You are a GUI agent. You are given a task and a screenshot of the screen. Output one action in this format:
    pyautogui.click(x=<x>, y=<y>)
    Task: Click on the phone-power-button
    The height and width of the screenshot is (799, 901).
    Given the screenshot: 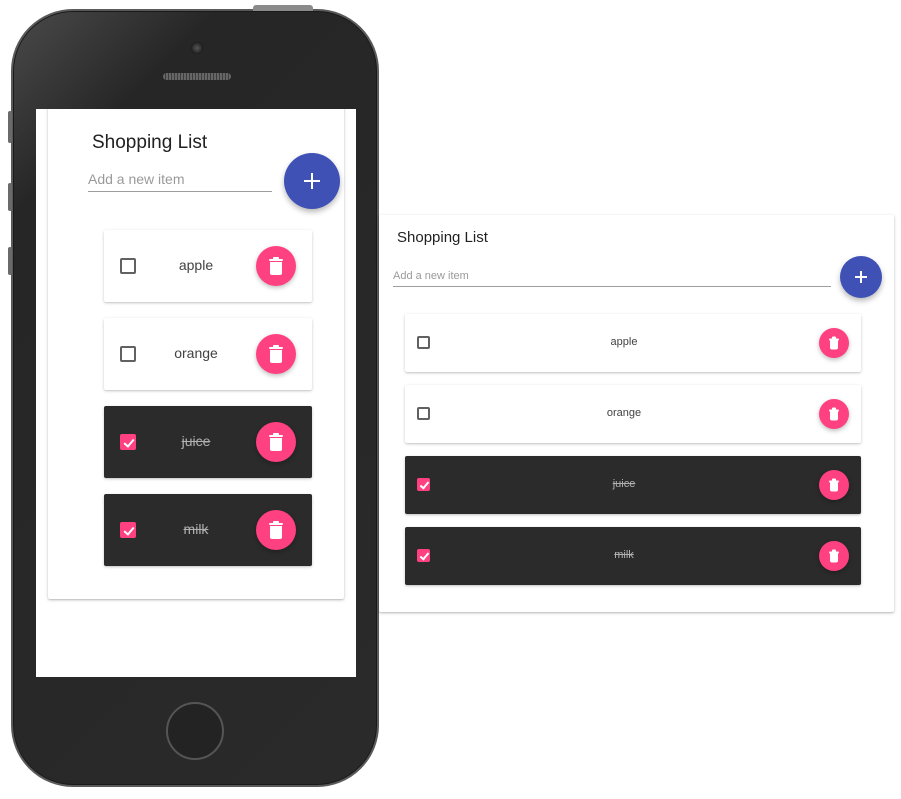 What is the action you would take?
    pyautogui.click(x=283, y=8)
    